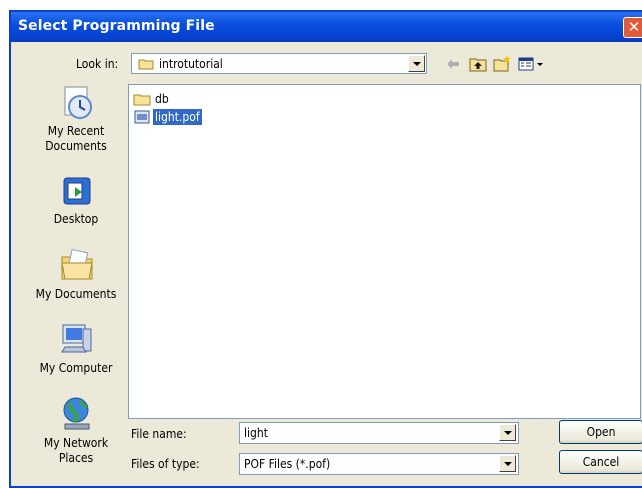 Image resolution: width=642 pixels, height=488 pixels. Describe the element at coordinates (507, 432) in the screenshot. I see `file-name-dropdown-button` at that location.